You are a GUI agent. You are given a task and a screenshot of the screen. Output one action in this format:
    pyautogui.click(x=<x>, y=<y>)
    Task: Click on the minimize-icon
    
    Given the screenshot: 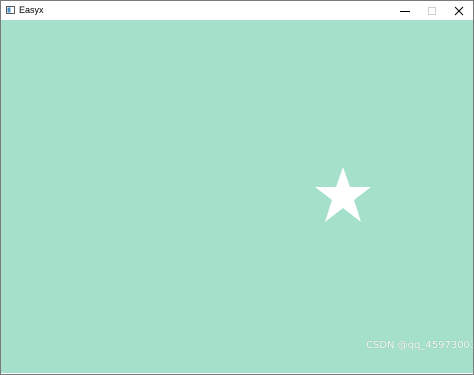 What is the action you would take?
    pyautogui.click(x=405, y=11)
    